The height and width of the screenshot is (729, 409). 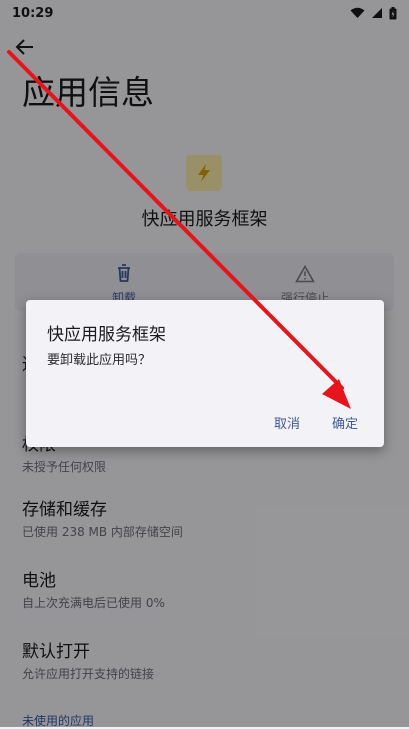 What do you see at coordinates (345, 422) in the screenshot?
I see `confirm-button: 确定` at bounding box center [345, 422].